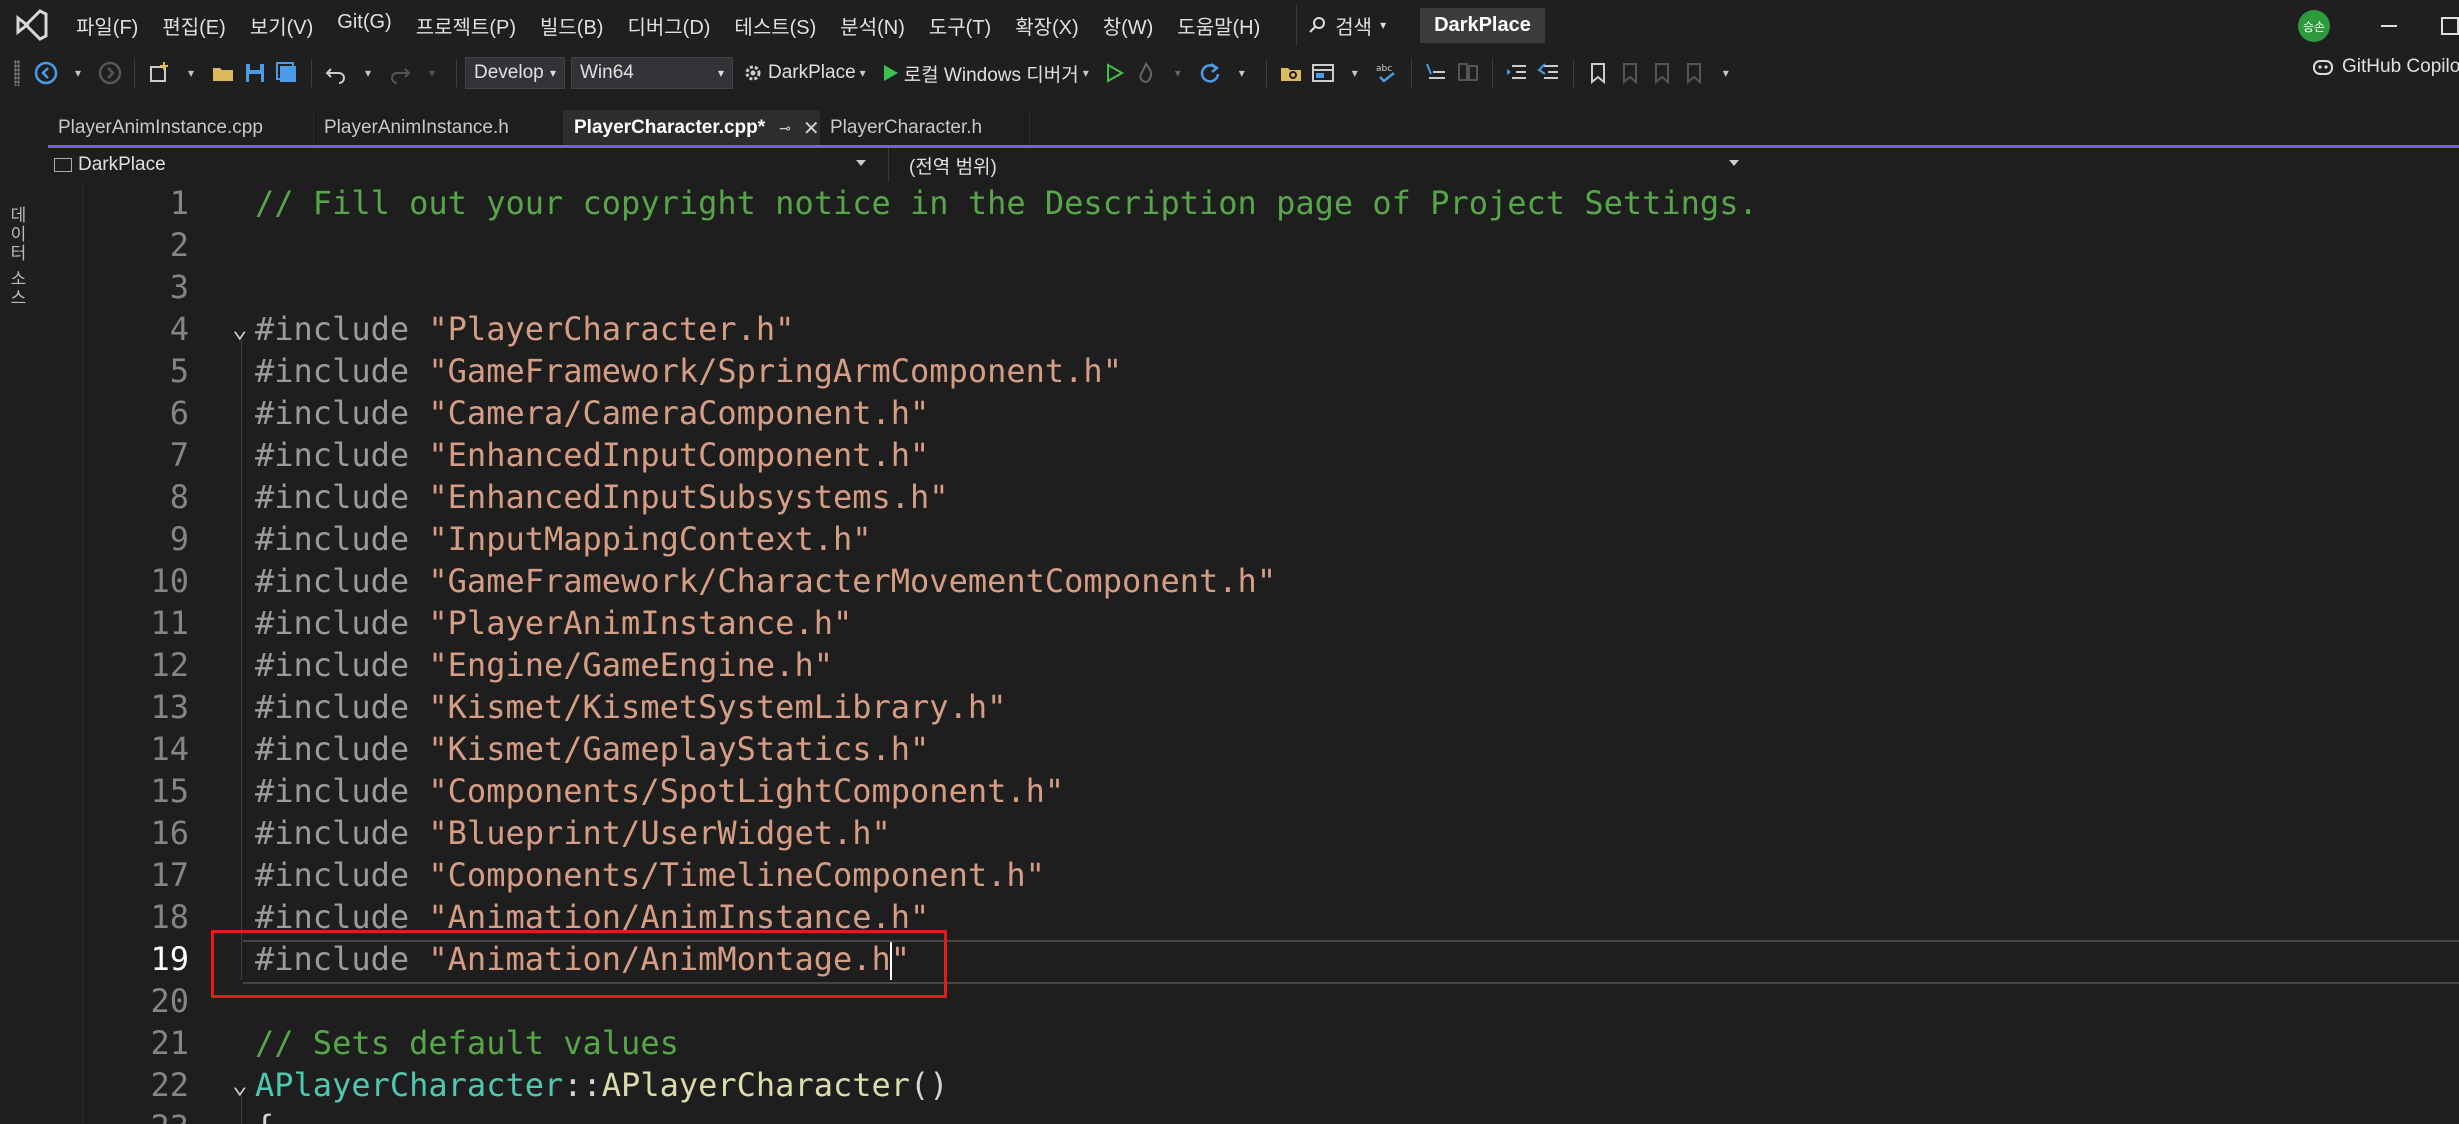 This screenshot has width=2459, height=1124. Describe the element at coordinates (1662, 73) in the screenshot. I see `next-bookmark-button` at that location.